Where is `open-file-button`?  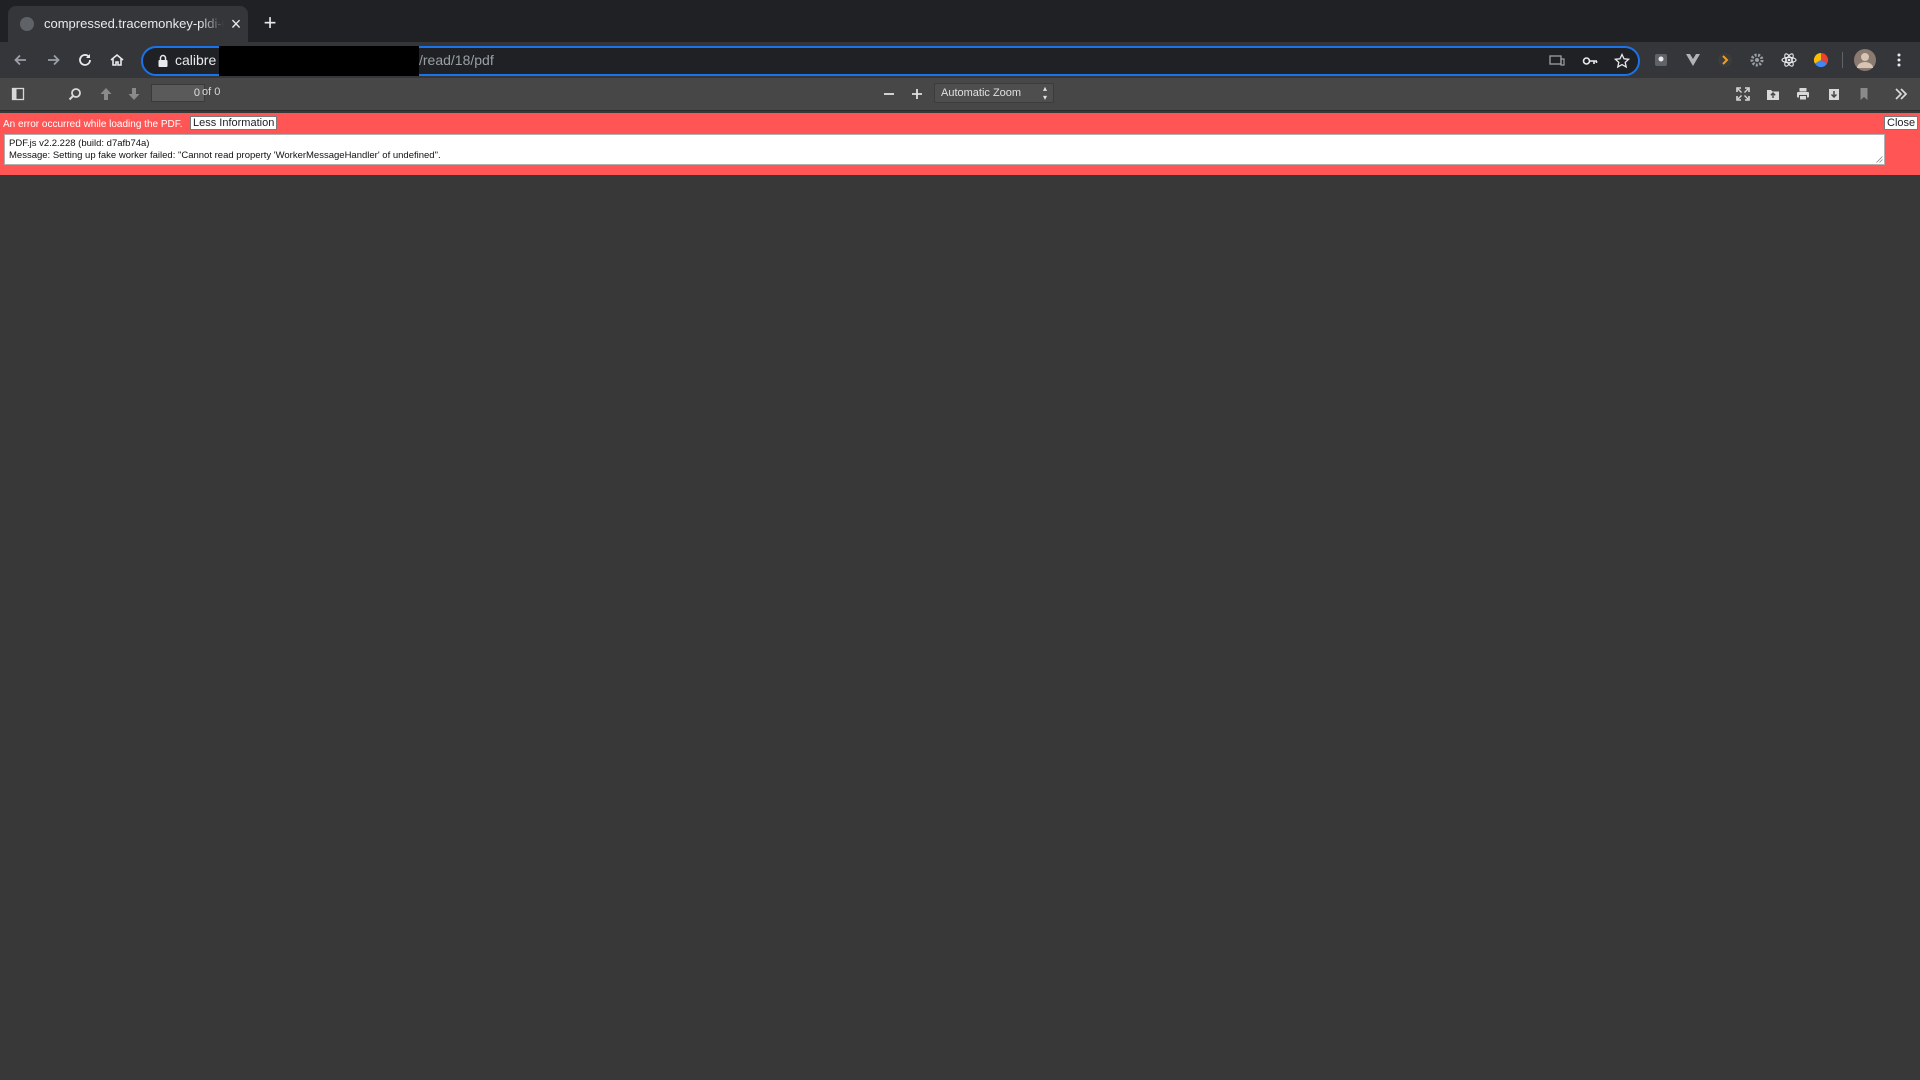 open-file-button is located at coordinates (1773, 94).